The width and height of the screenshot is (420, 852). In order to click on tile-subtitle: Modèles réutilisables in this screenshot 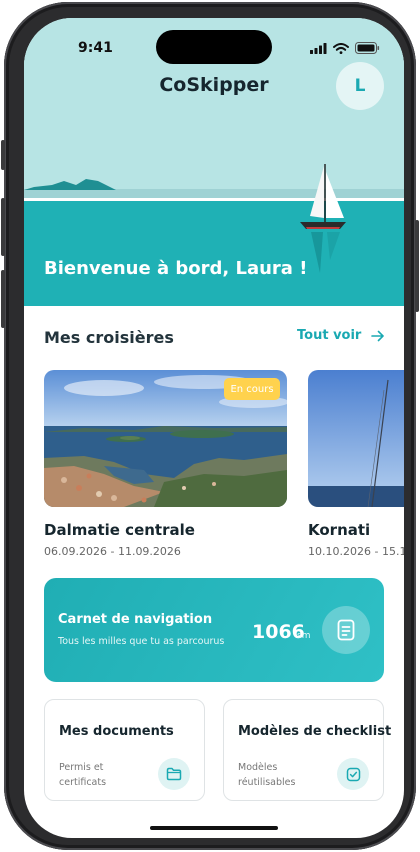, I will do `click(267, 775)`.